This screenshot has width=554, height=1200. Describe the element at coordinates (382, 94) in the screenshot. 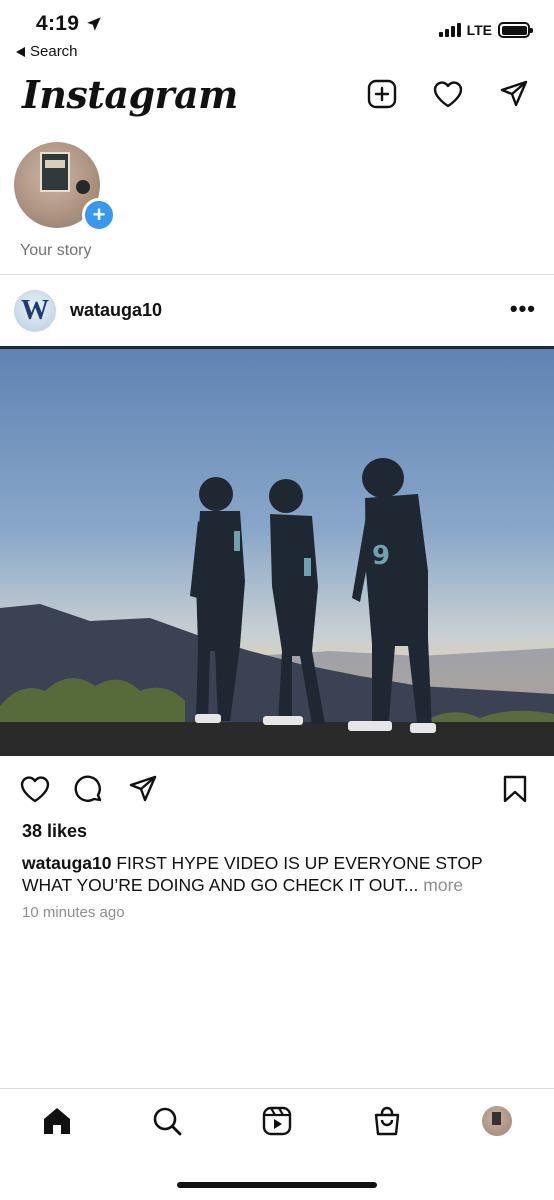

I see `new-post-icon` at that location.